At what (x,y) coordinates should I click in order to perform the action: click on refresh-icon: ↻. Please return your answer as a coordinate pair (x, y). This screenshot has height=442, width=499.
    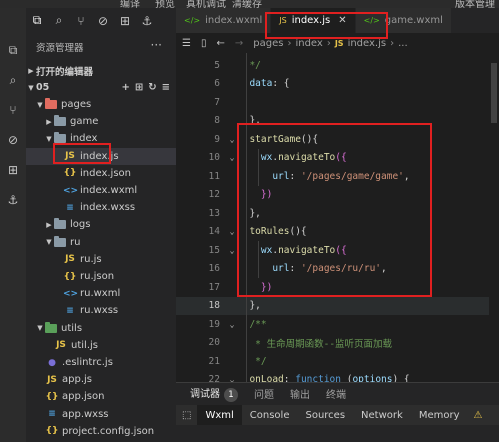
    Looking at the image, I should click on (152, 87).